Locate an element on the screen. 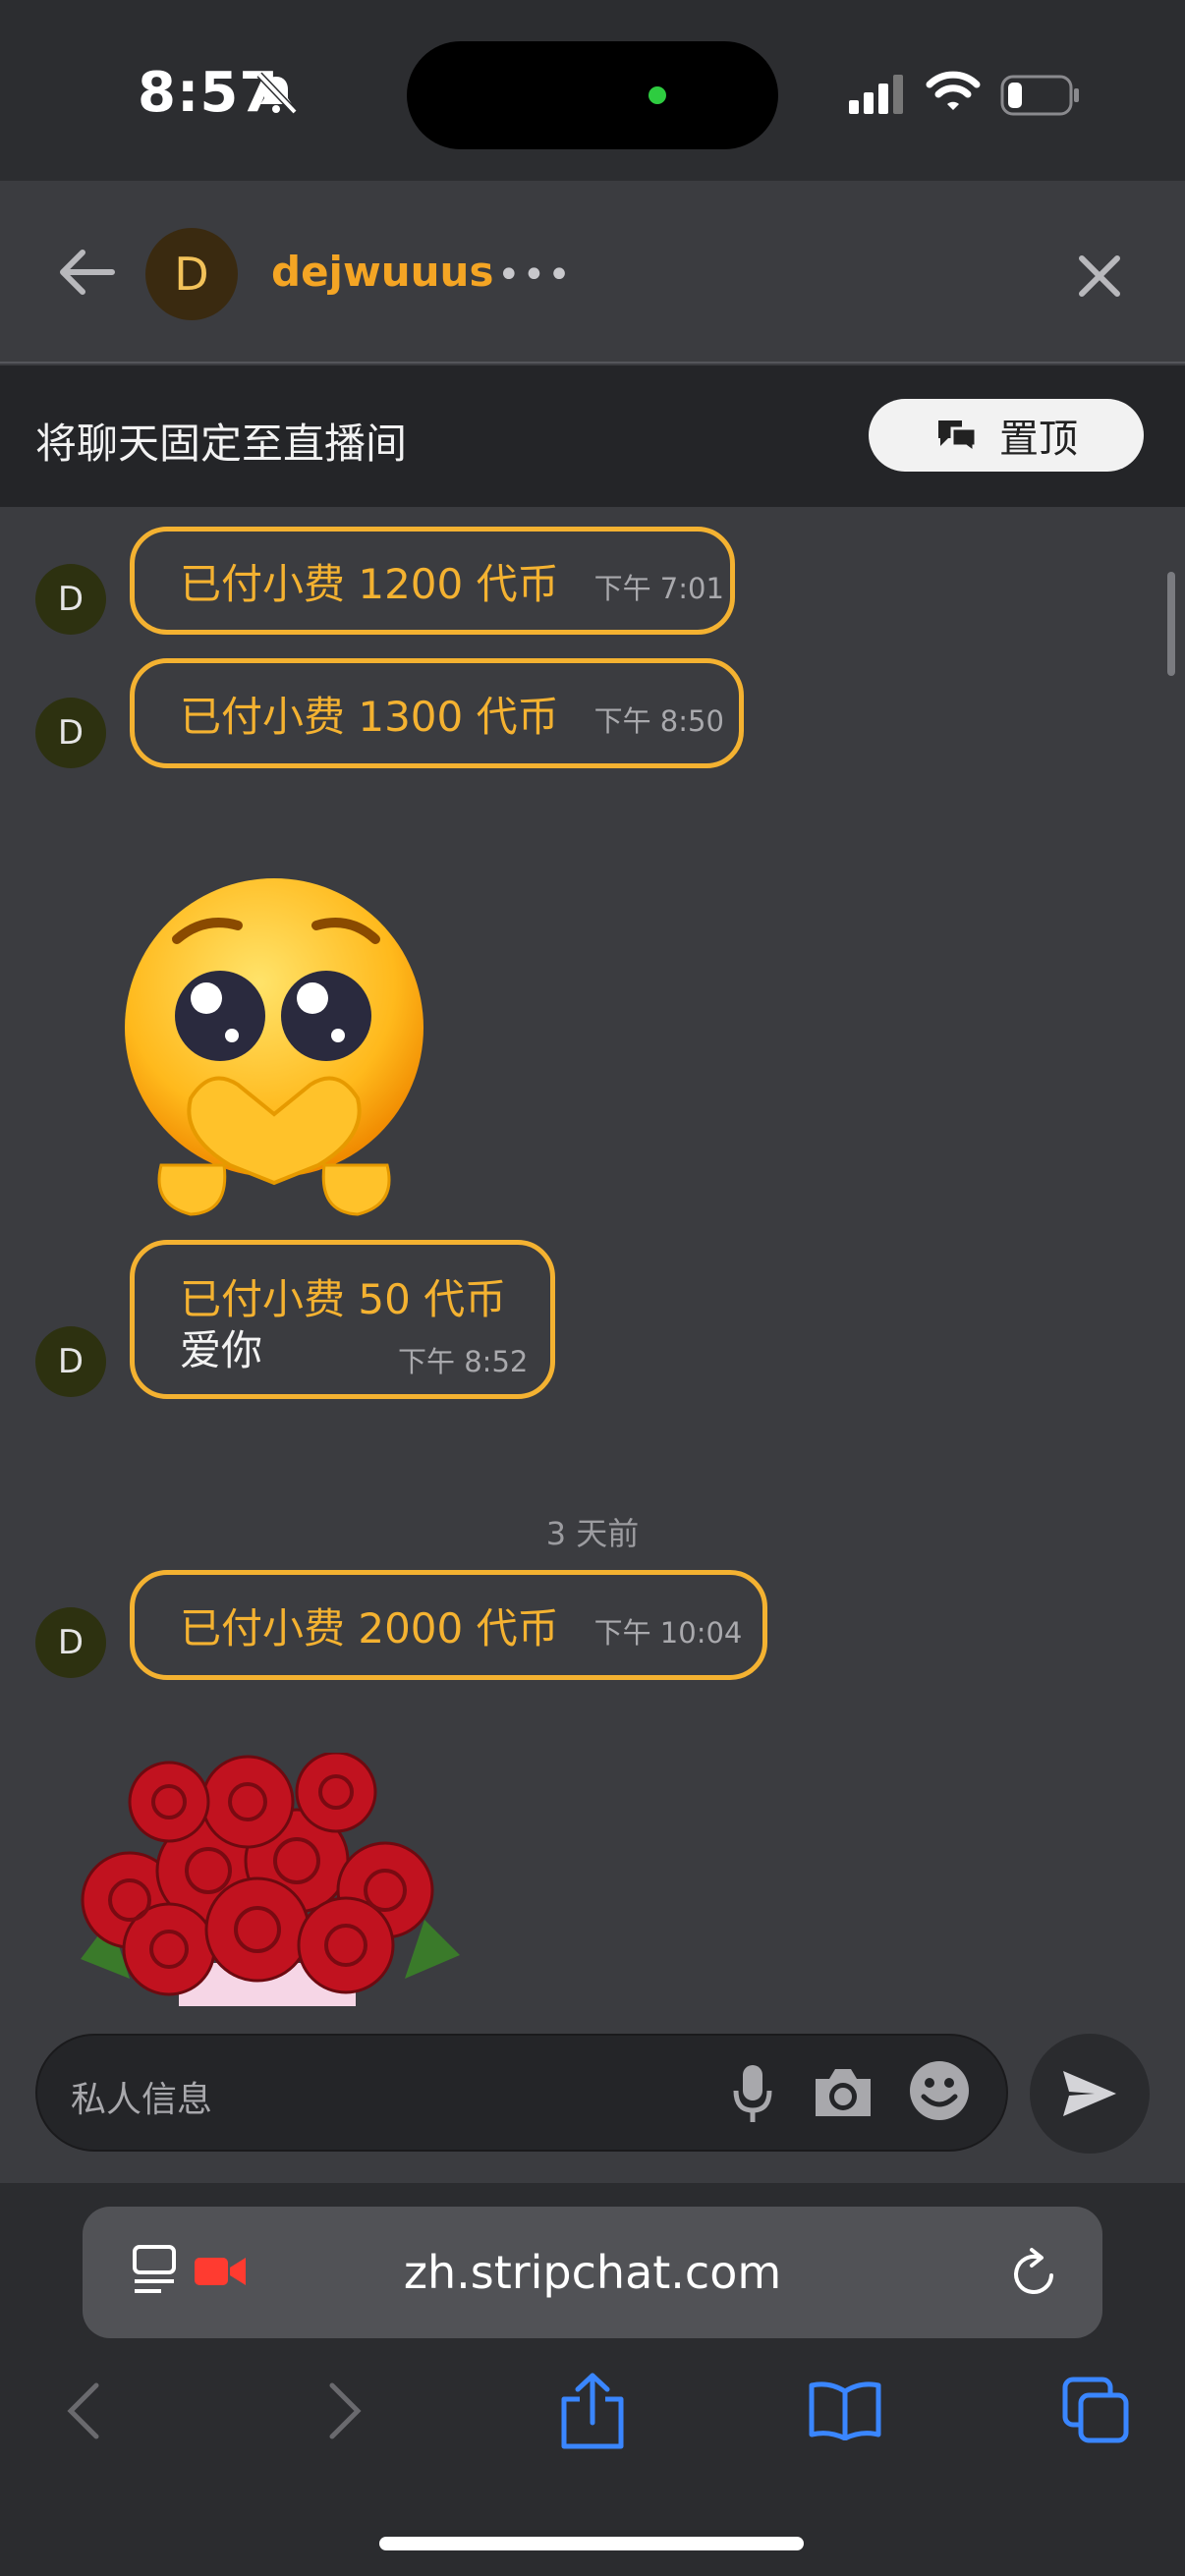 This screenshot has width=1185, height=2576. tip-message-text: 已付小费 1200 代币 is located at coordinates (370, 583).